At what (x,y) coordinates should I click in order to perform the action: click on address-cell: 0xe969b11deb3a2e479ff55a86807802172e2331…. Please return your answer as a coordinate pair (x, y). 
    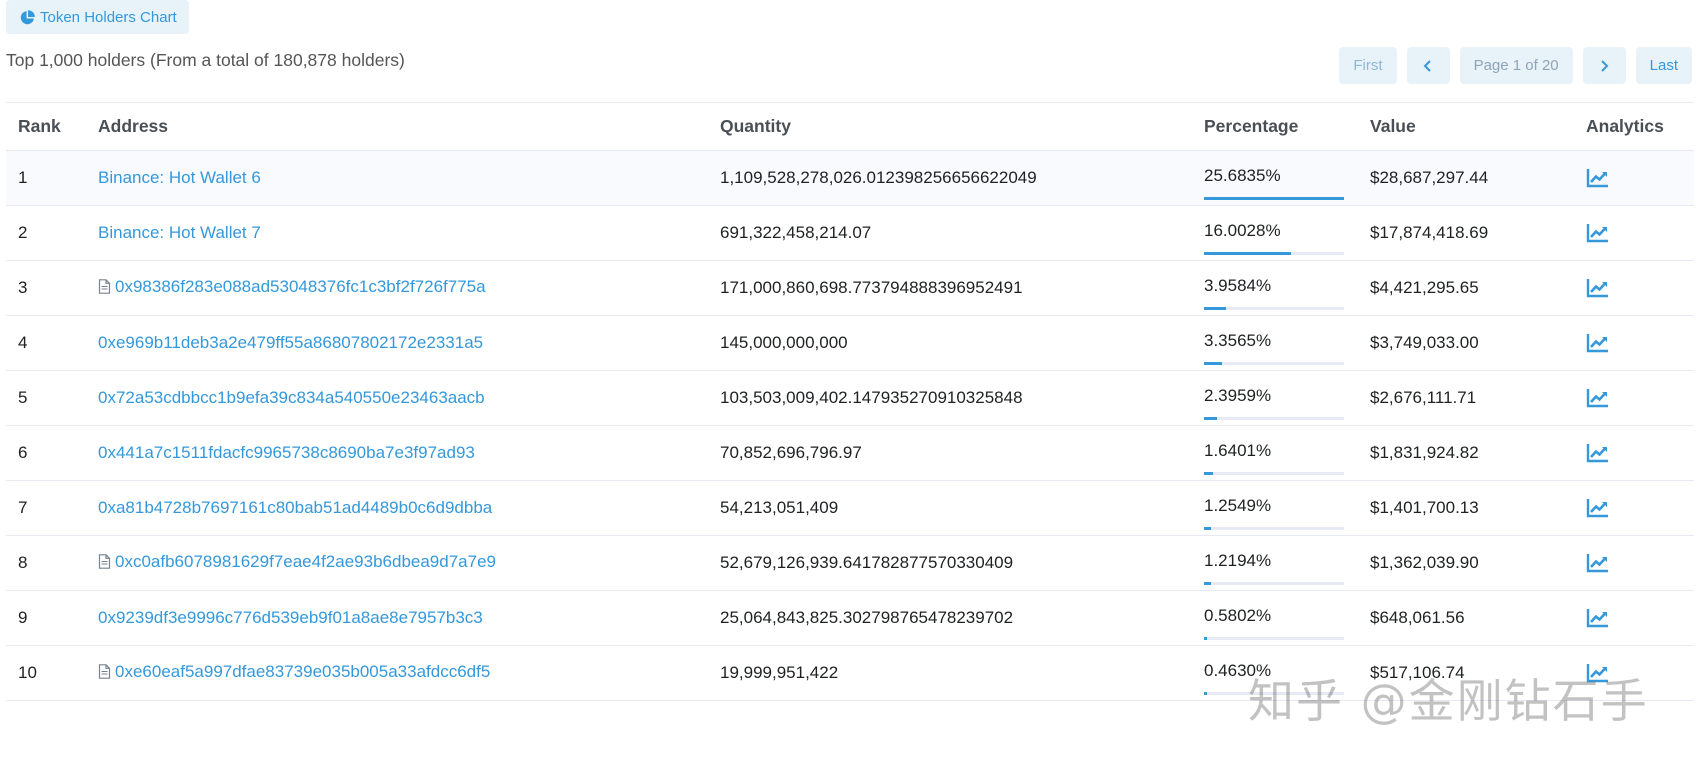
    Looking at the image, I should click on (409, 343).